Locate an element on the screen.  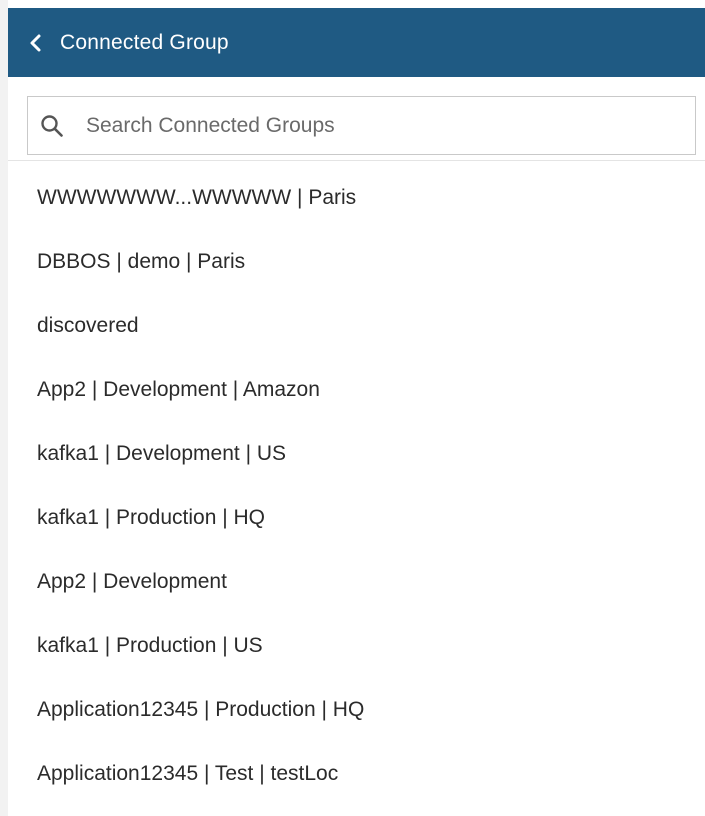
search-icon is located at coordinates (52, 125).